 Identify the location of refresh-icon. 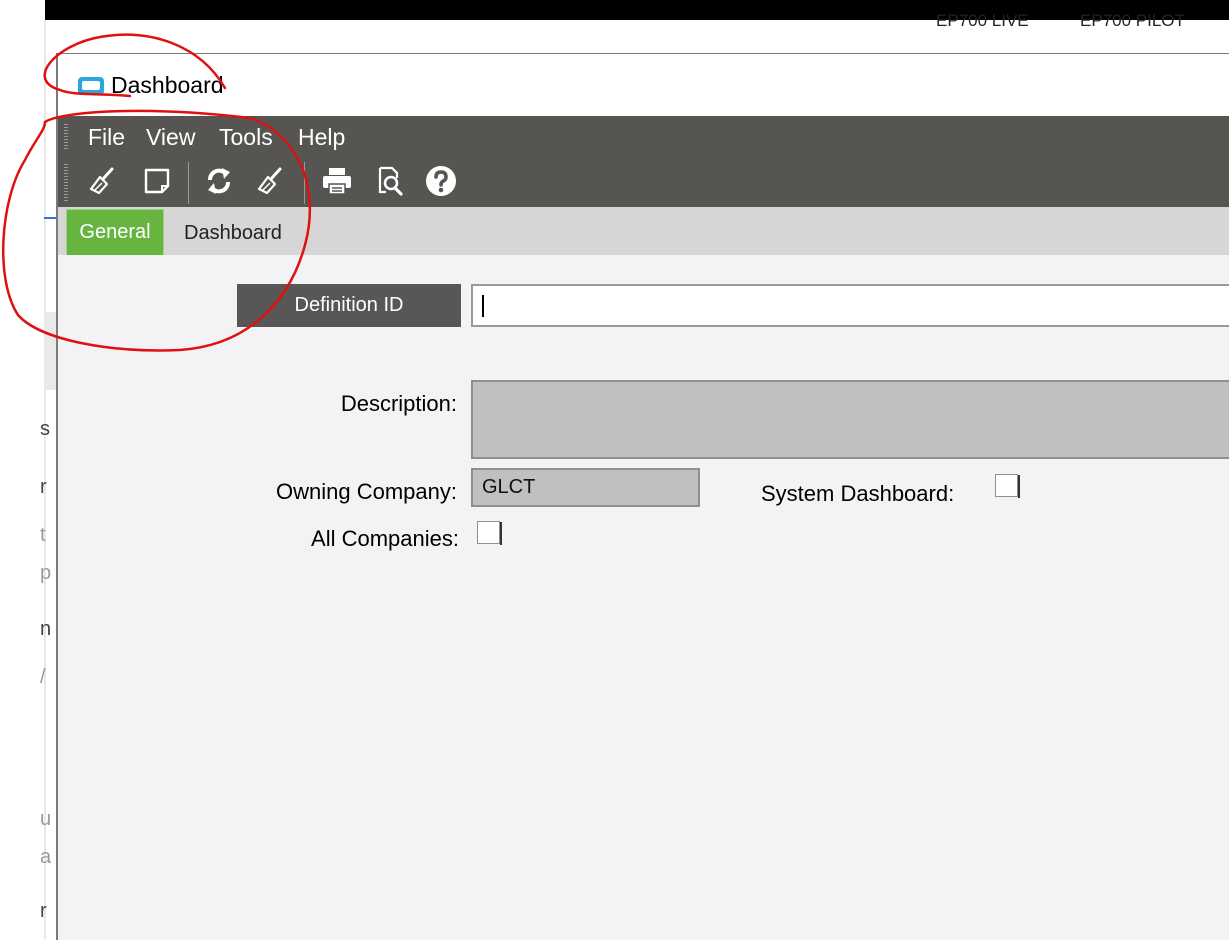
(219, 181).